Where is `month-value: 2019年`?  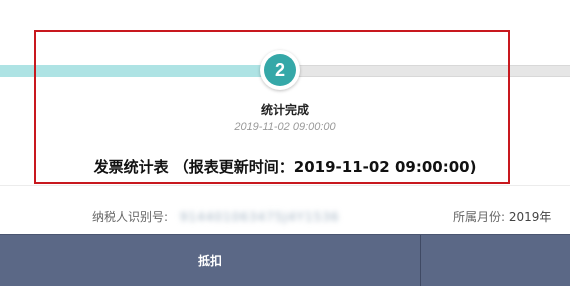
month-value: 2019年 is located at coordinates (530, 217).